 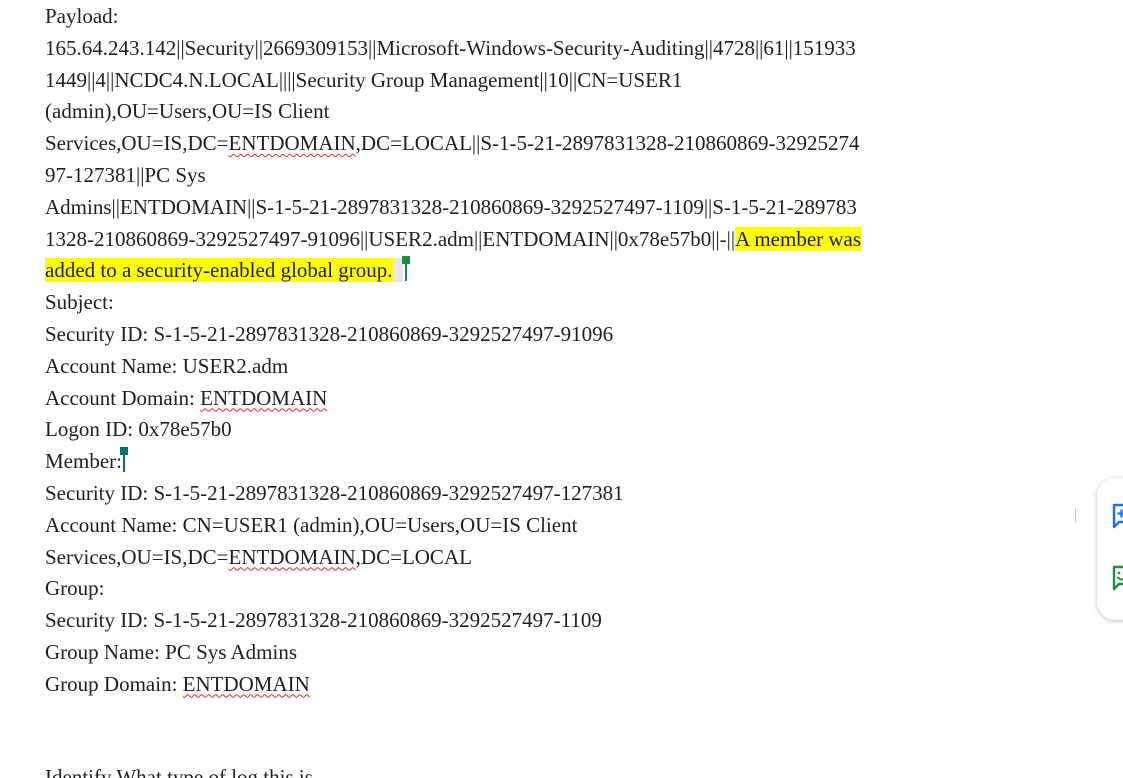 I want to click on floating-comment-panel, so click(x=1110, y=549).